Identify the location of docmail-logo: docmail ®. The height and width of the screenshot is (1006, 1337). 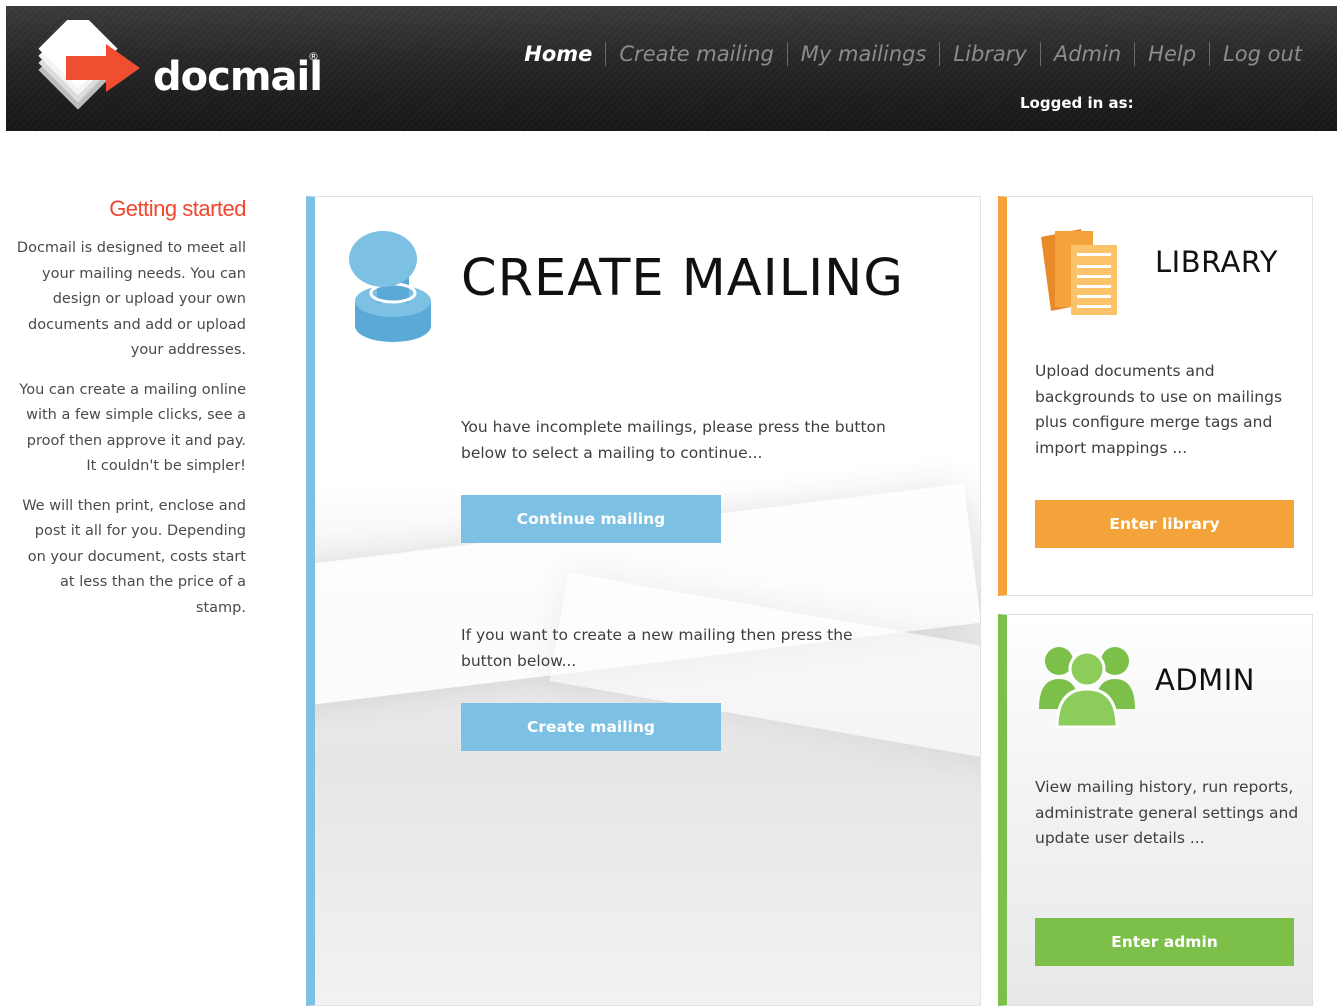
(178, 70).